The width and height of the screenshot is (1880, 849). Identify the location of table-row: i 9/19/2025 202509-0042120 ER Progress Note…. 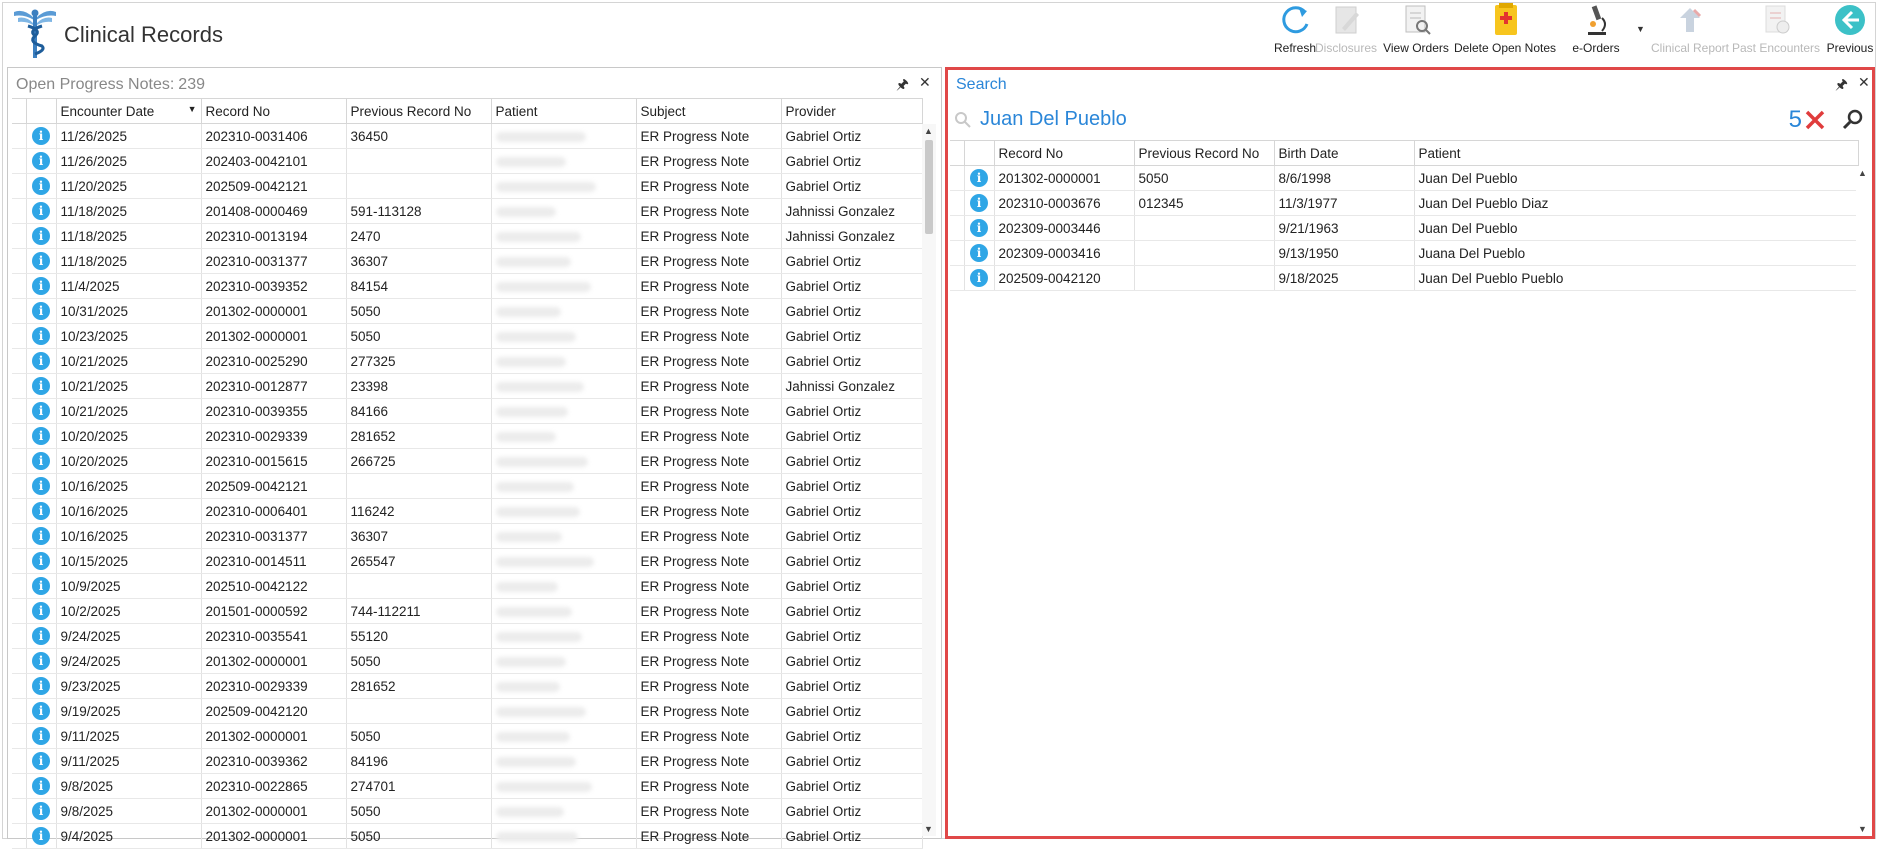
(467, 711).